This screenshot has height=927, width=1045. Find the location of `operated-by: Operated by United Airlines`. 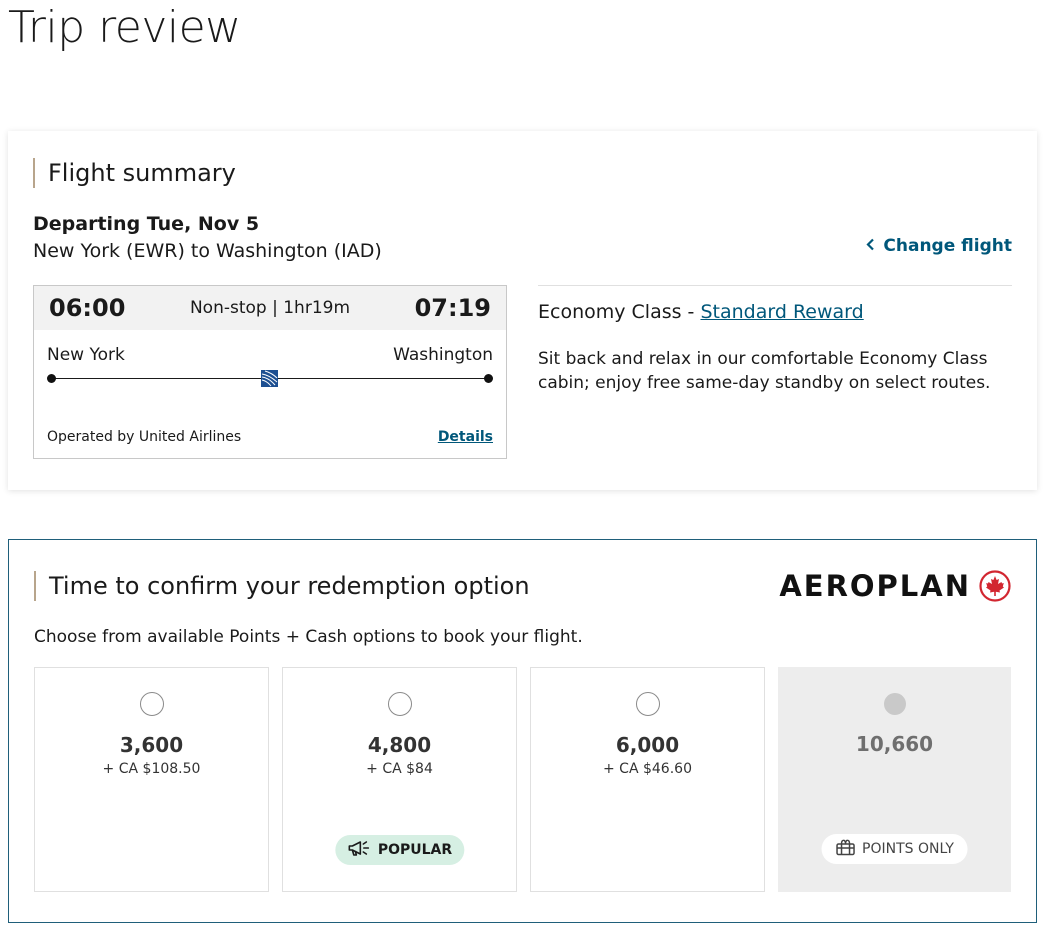

operated-by: Operated by United Airlines is located at coordinates (144, 437).